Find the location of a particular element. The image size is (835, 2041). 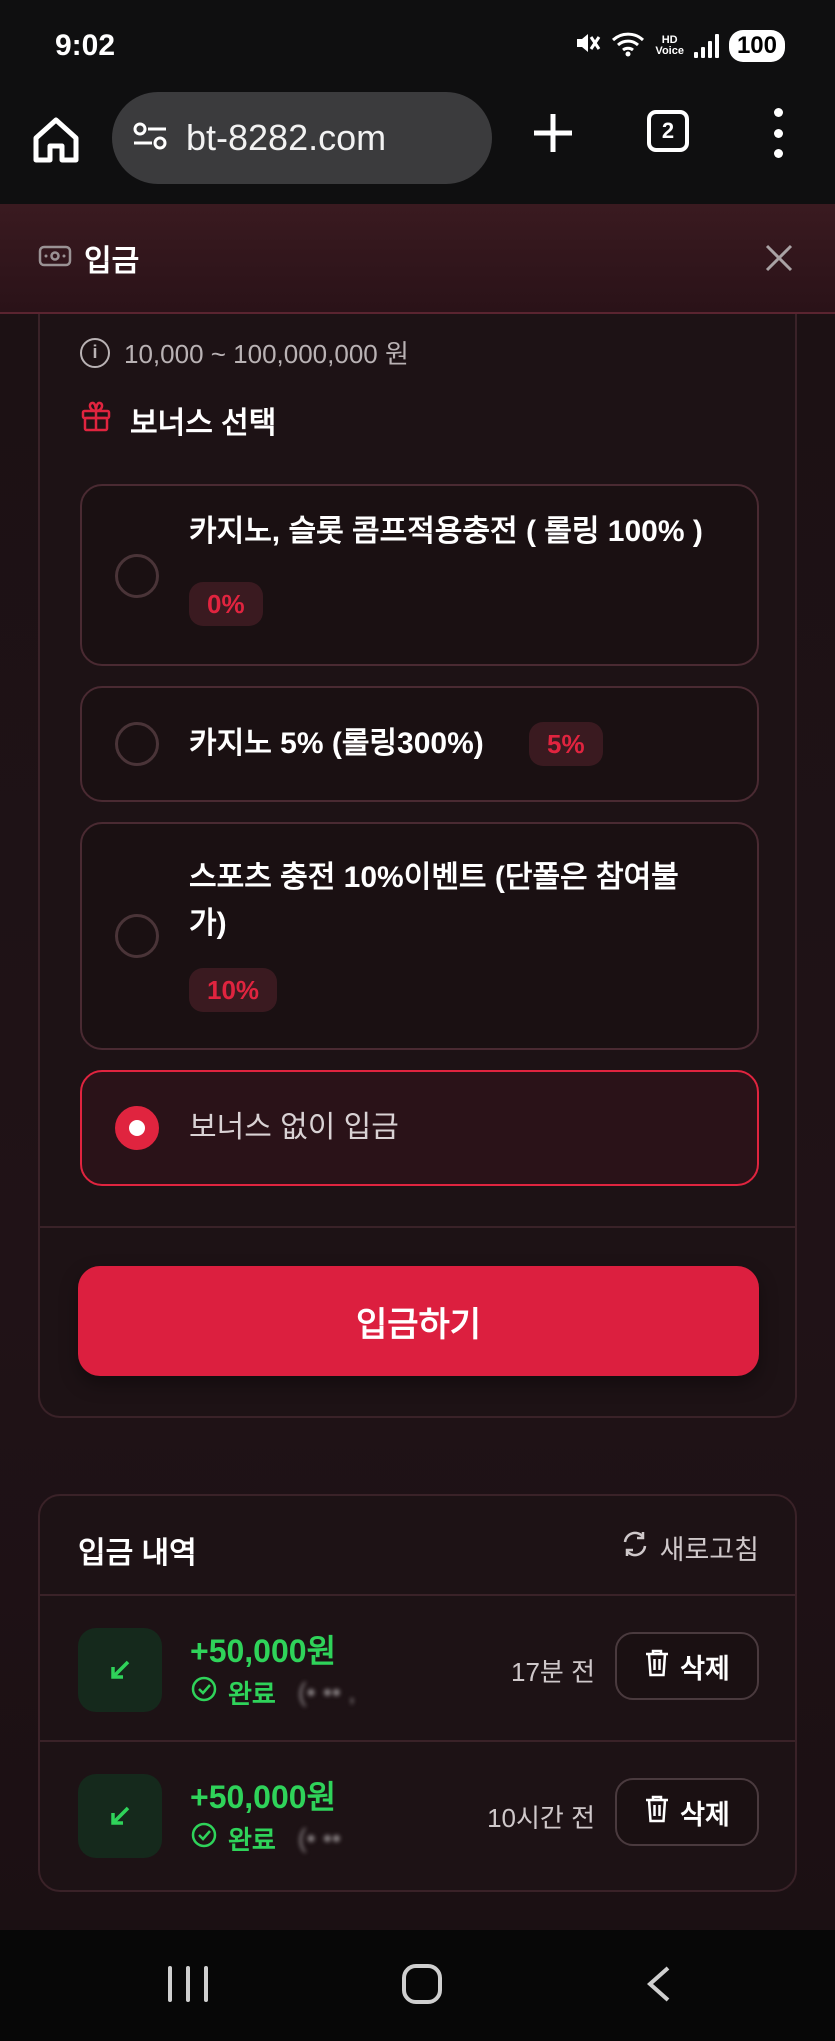

browser-toolbar: bt-8282.com 2 is located at coordinates (417, 148).